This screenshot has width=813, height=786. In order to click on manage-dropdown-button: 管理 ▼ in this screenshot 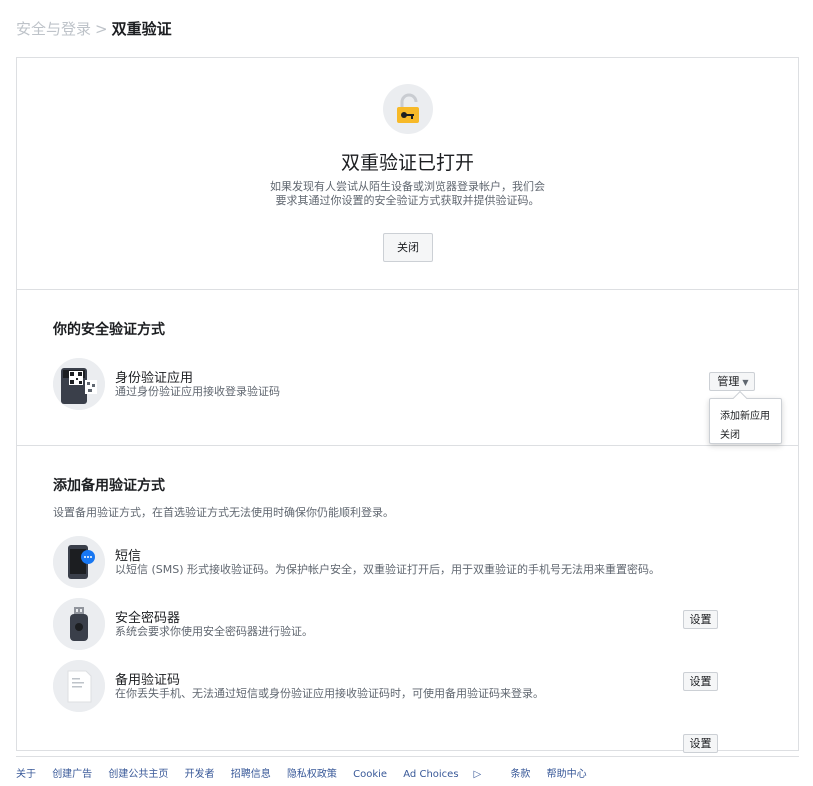, I will do `click(732, 381)`.